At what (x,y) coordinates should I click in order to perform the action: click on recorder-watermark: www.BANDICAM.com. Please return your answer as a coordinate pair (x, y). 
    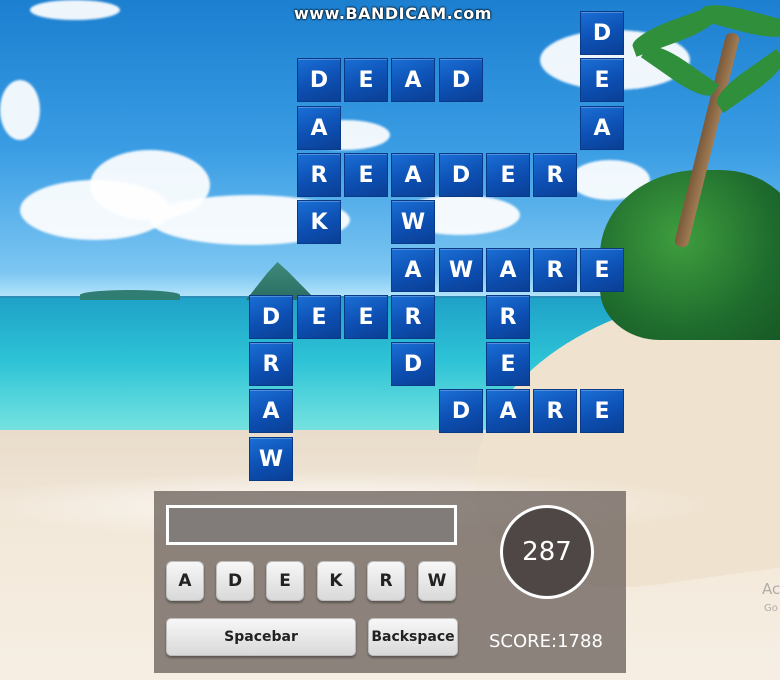
    Looking at the image, I should click on (393, 13).